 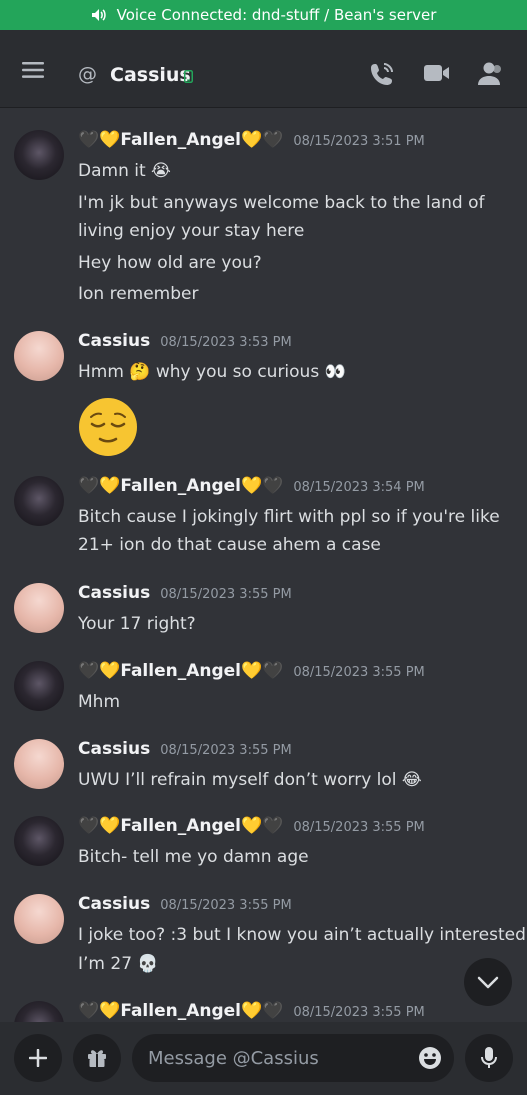 I want to click on mobile-status-icon, so click(x=188, y=76).